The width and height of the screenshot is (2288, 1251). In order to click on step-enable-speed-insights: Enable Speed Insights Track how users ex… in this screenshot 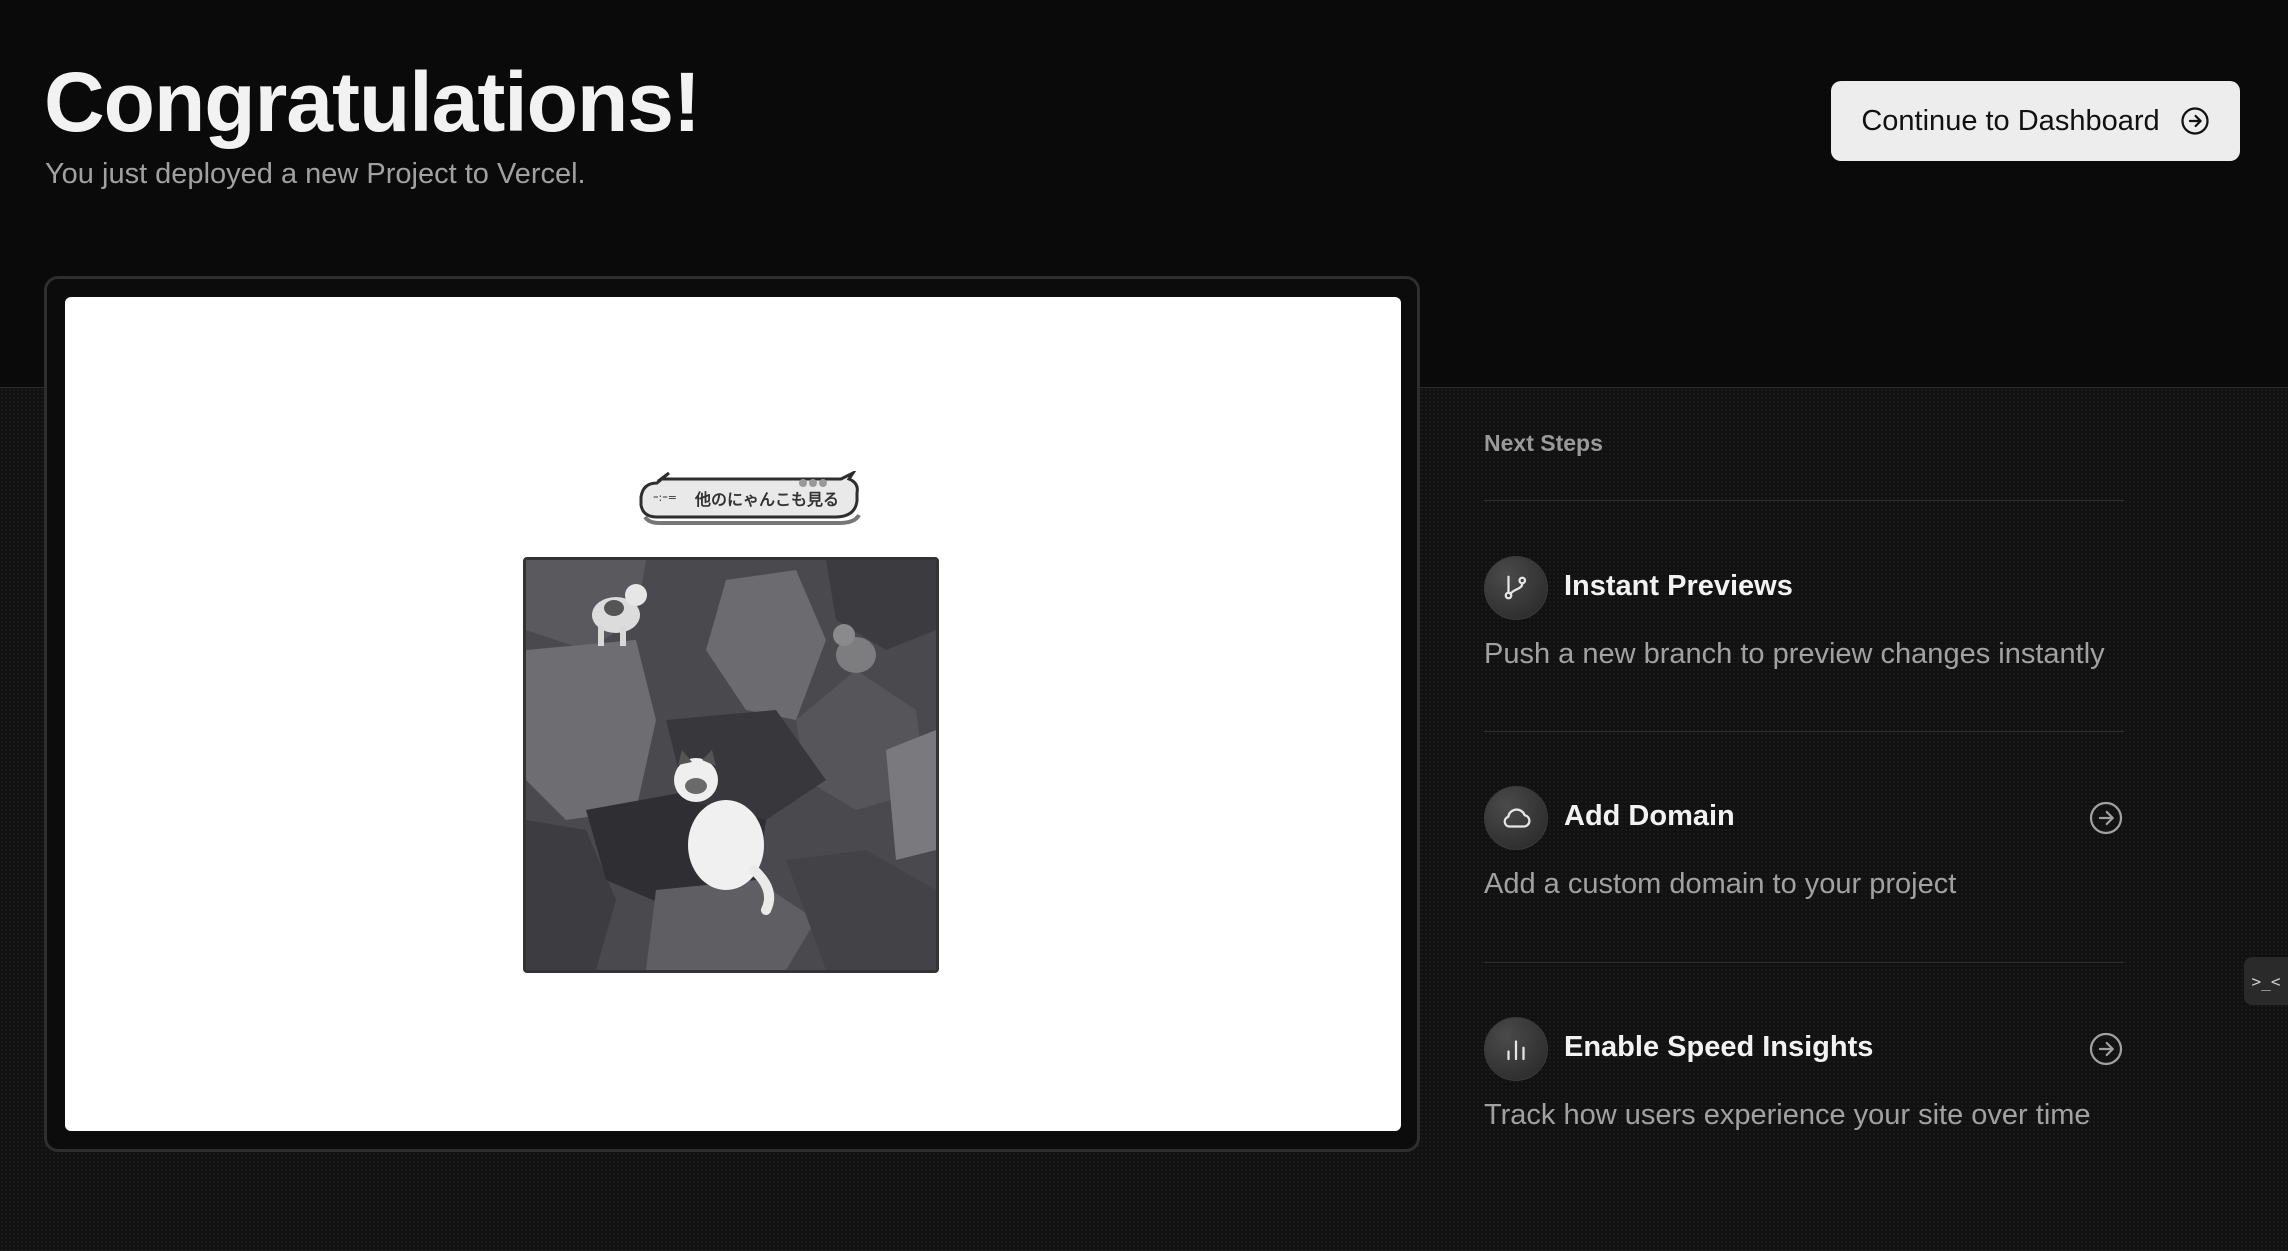, I will do `click(1804, 1097)`.